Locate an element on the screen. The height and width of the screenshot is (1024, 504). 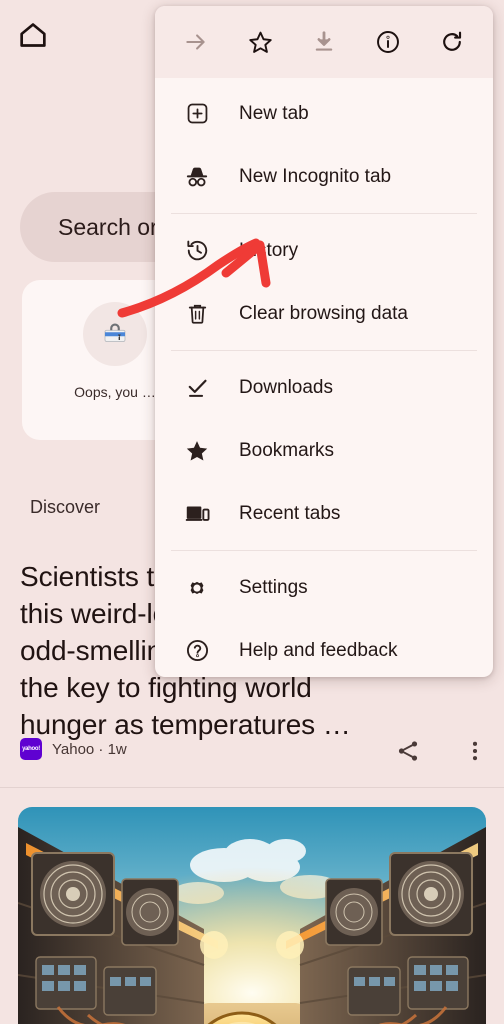
menu-item-label: Recent tabs is located at coordinates (290, 513).